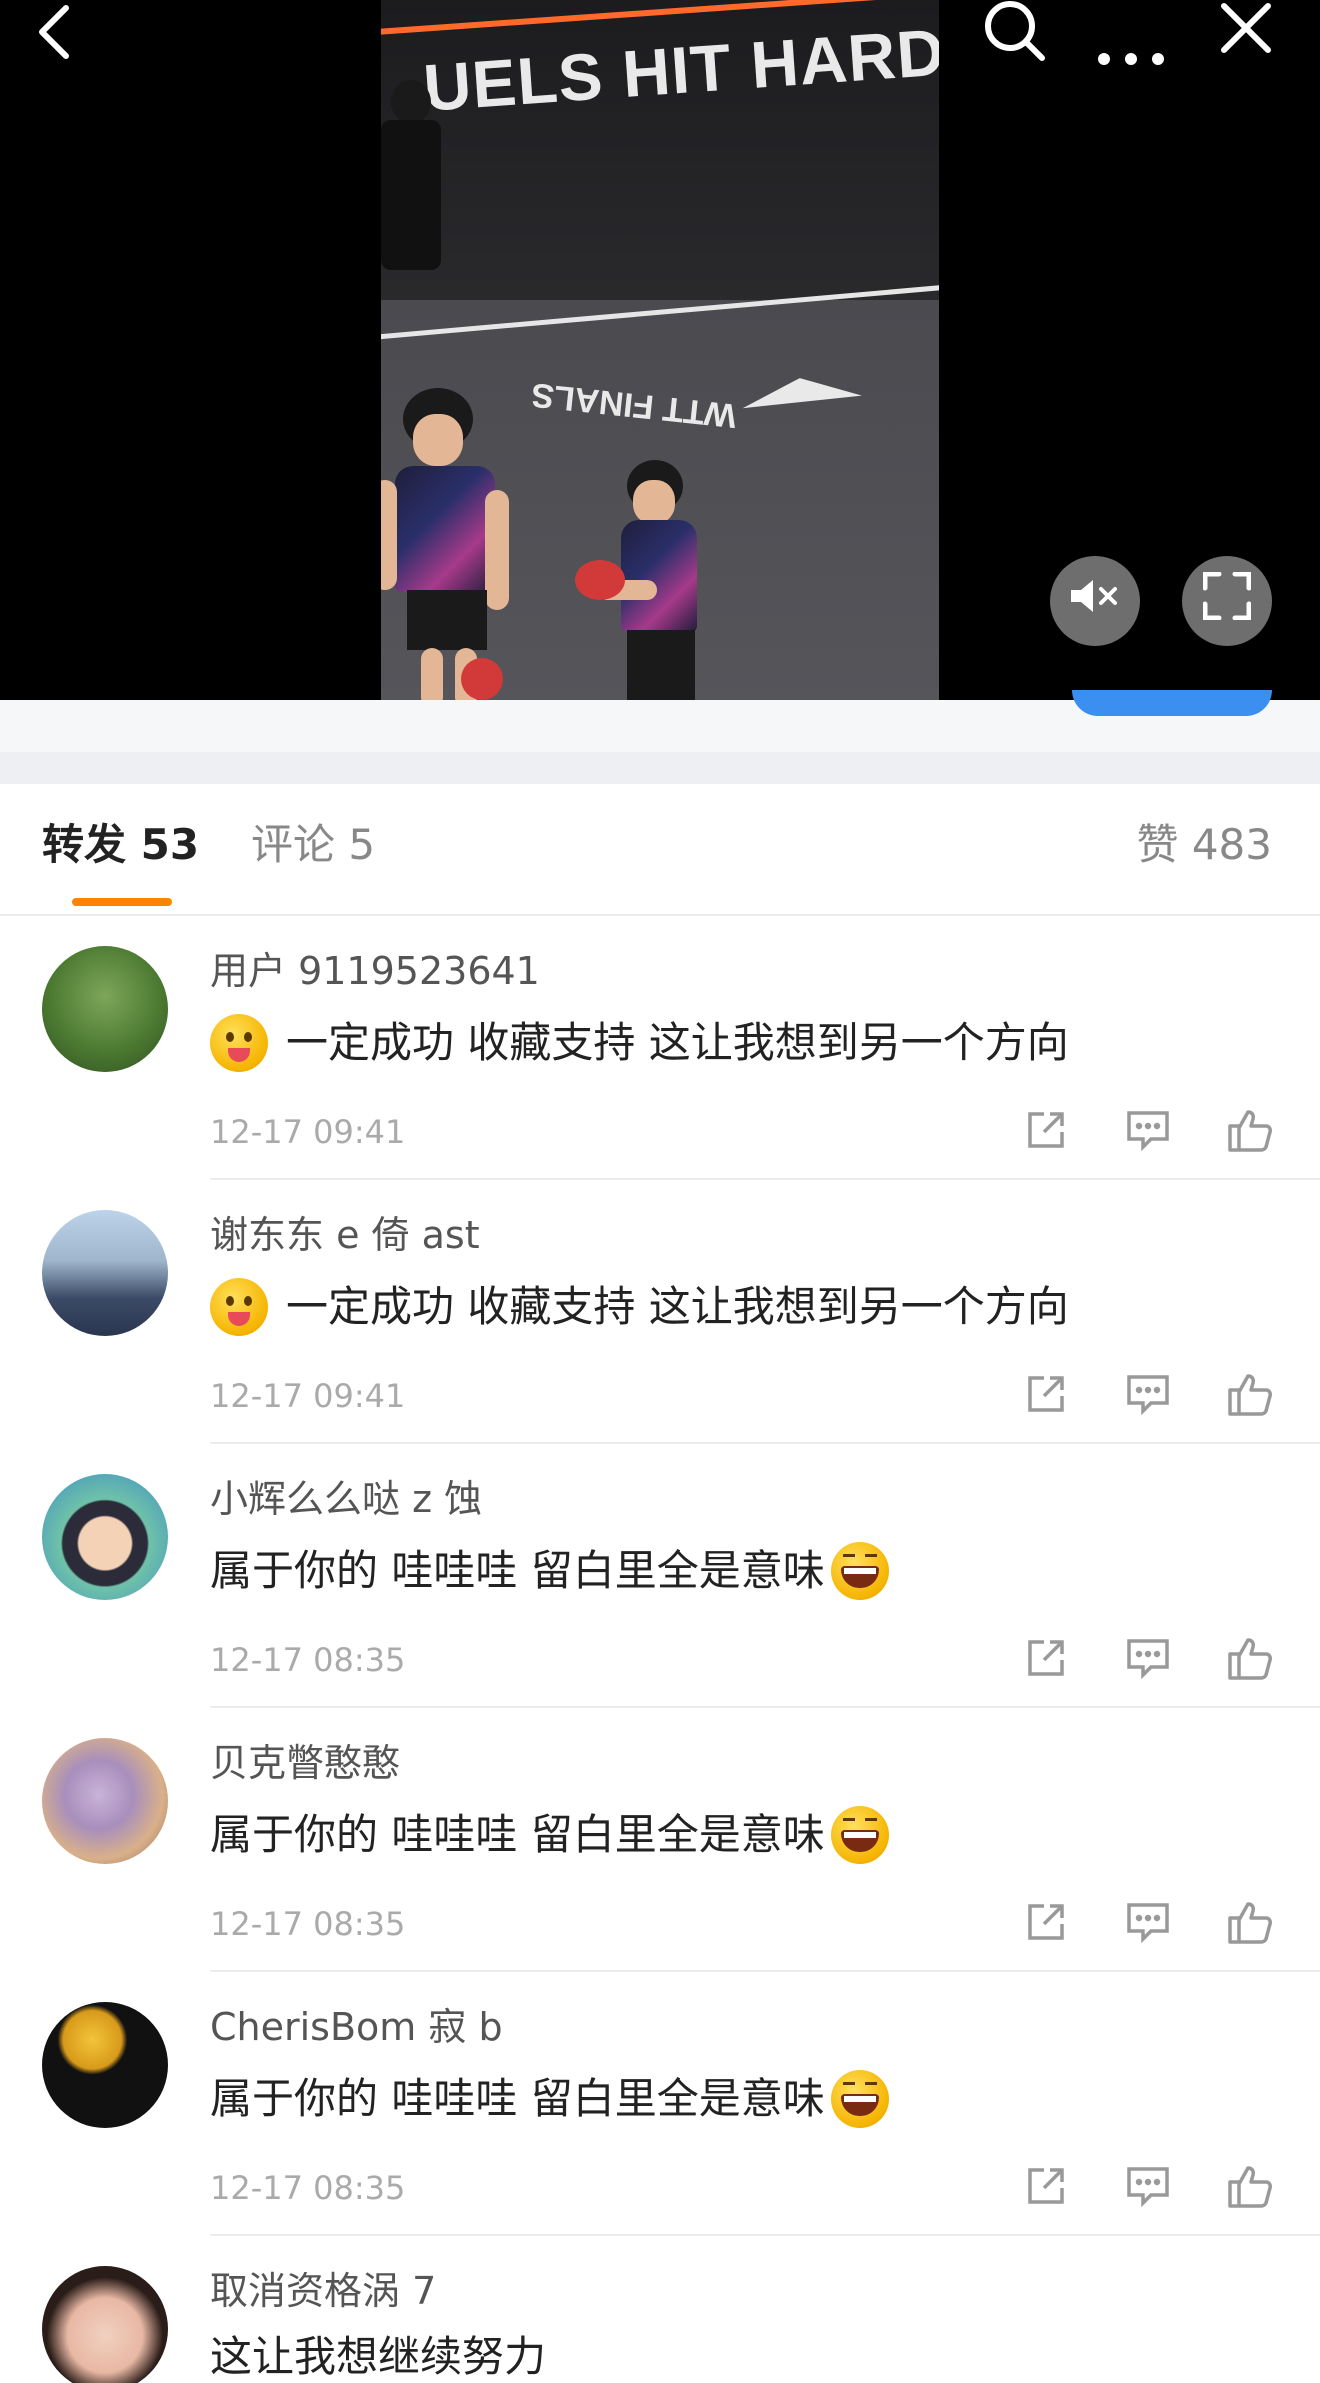  I want to click on username: 谢东东 e 倚 ast, so click(345, 1235).